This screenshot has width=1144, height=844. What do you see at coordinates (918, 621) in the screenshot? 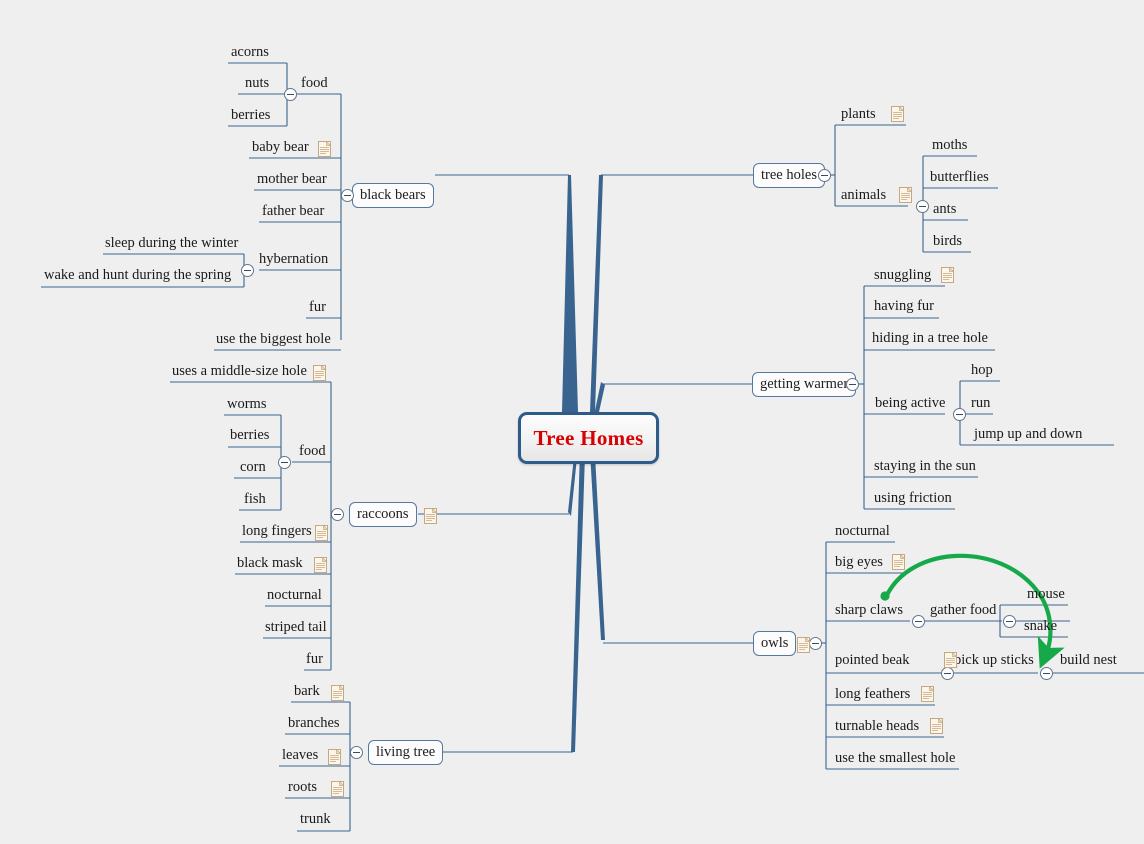
I see `collapse-toggle-sharp-claws` at bounding box center [918, 621].